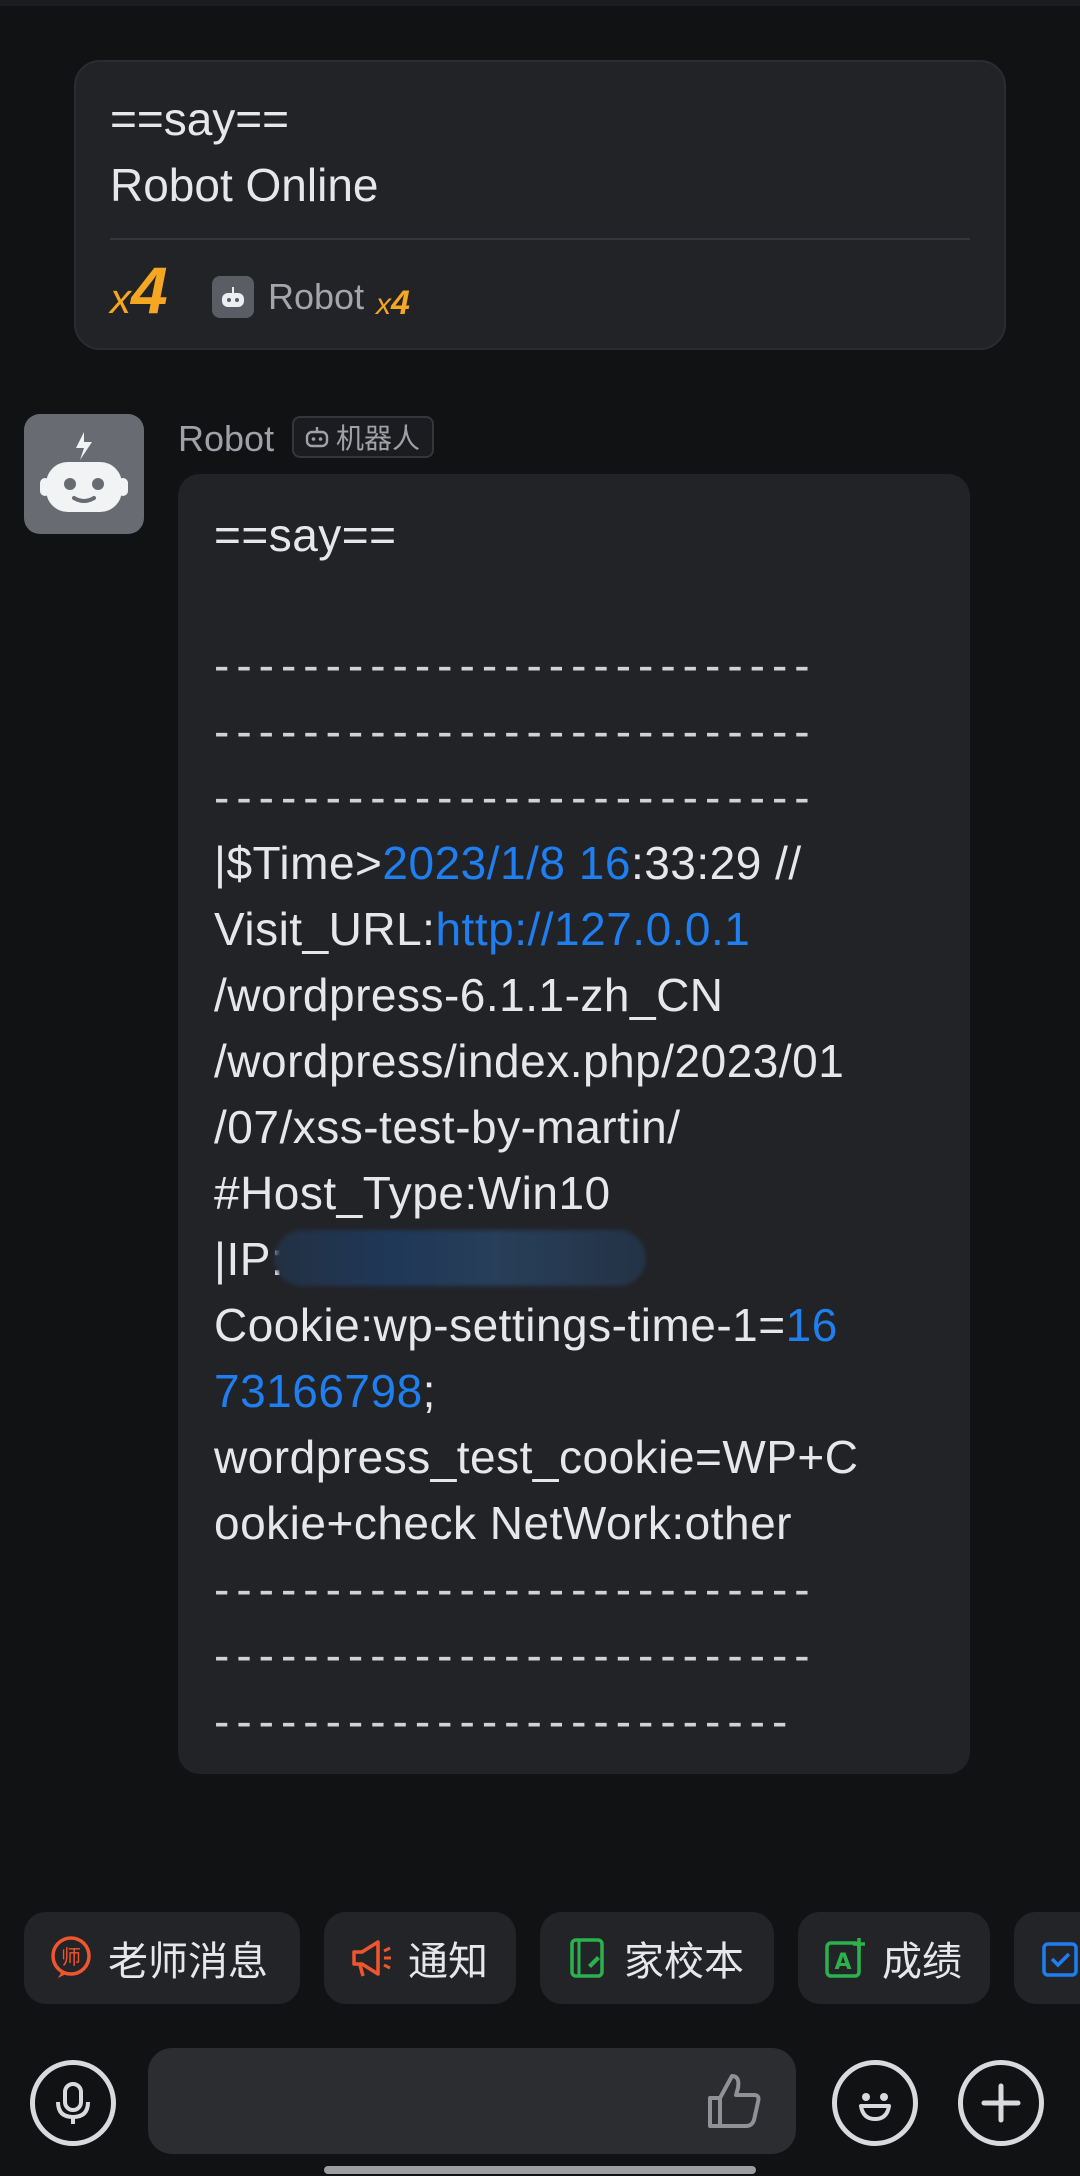 The height and width of the screenshot is (2176, 1080). What do you see at coordinates (540, 3) in the screenshot?
I see `status-divider` at bounding box center [540, 3].